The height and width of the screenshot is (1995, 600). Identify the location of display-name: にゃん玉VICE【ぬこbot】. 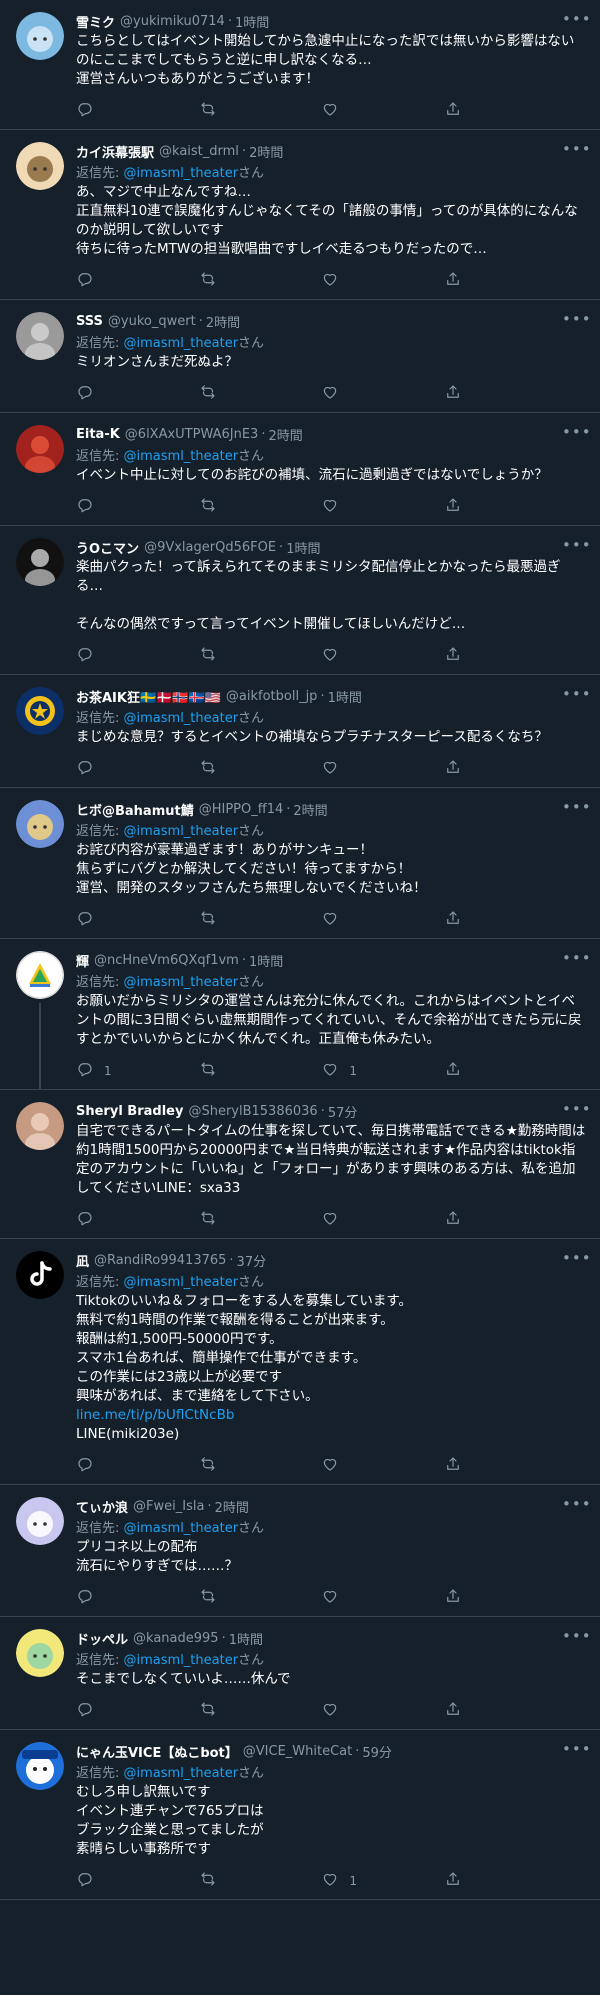
(157, 1751).